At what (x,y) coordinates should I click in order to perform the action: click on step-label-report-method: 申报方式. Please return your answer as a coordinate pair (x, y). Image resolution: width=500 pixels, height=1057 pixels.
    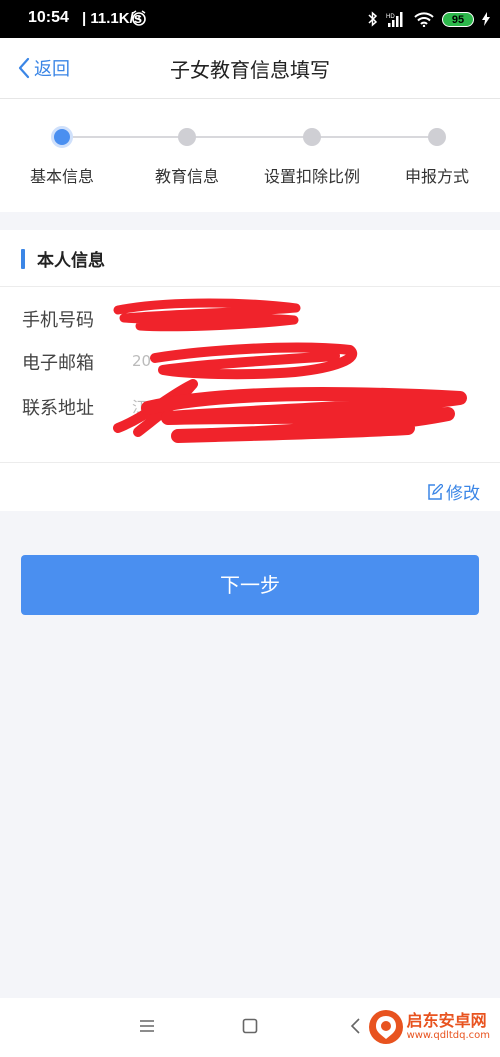
    Looking at the image, I should click on (436, 176).